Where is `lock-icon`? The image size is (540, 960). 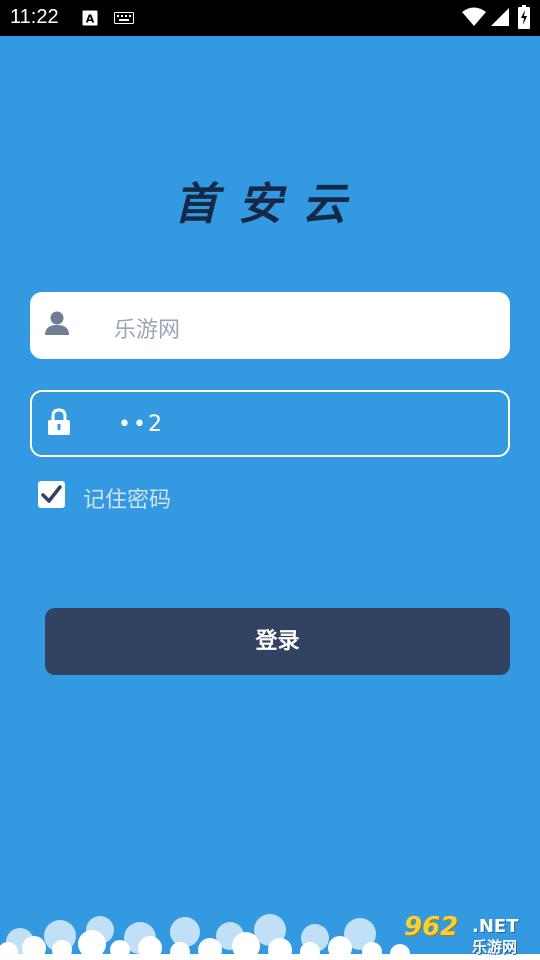
lock-icon is located at coordinates (59, 421).